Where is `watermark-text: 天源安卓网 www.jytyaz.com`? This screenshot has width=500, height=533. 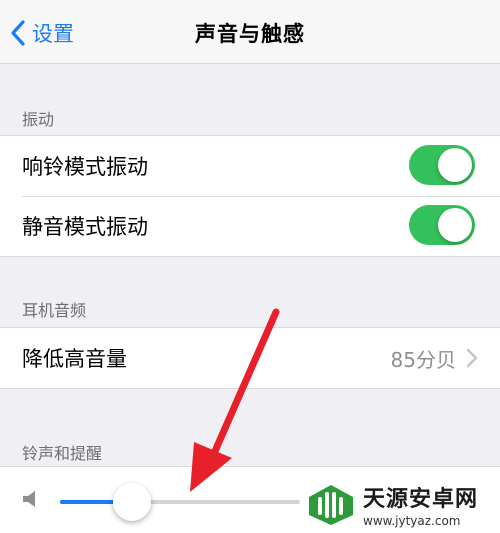
watermark-text: 天源安卓网 www.jytyaz.com is located at coordinates (420, 504).